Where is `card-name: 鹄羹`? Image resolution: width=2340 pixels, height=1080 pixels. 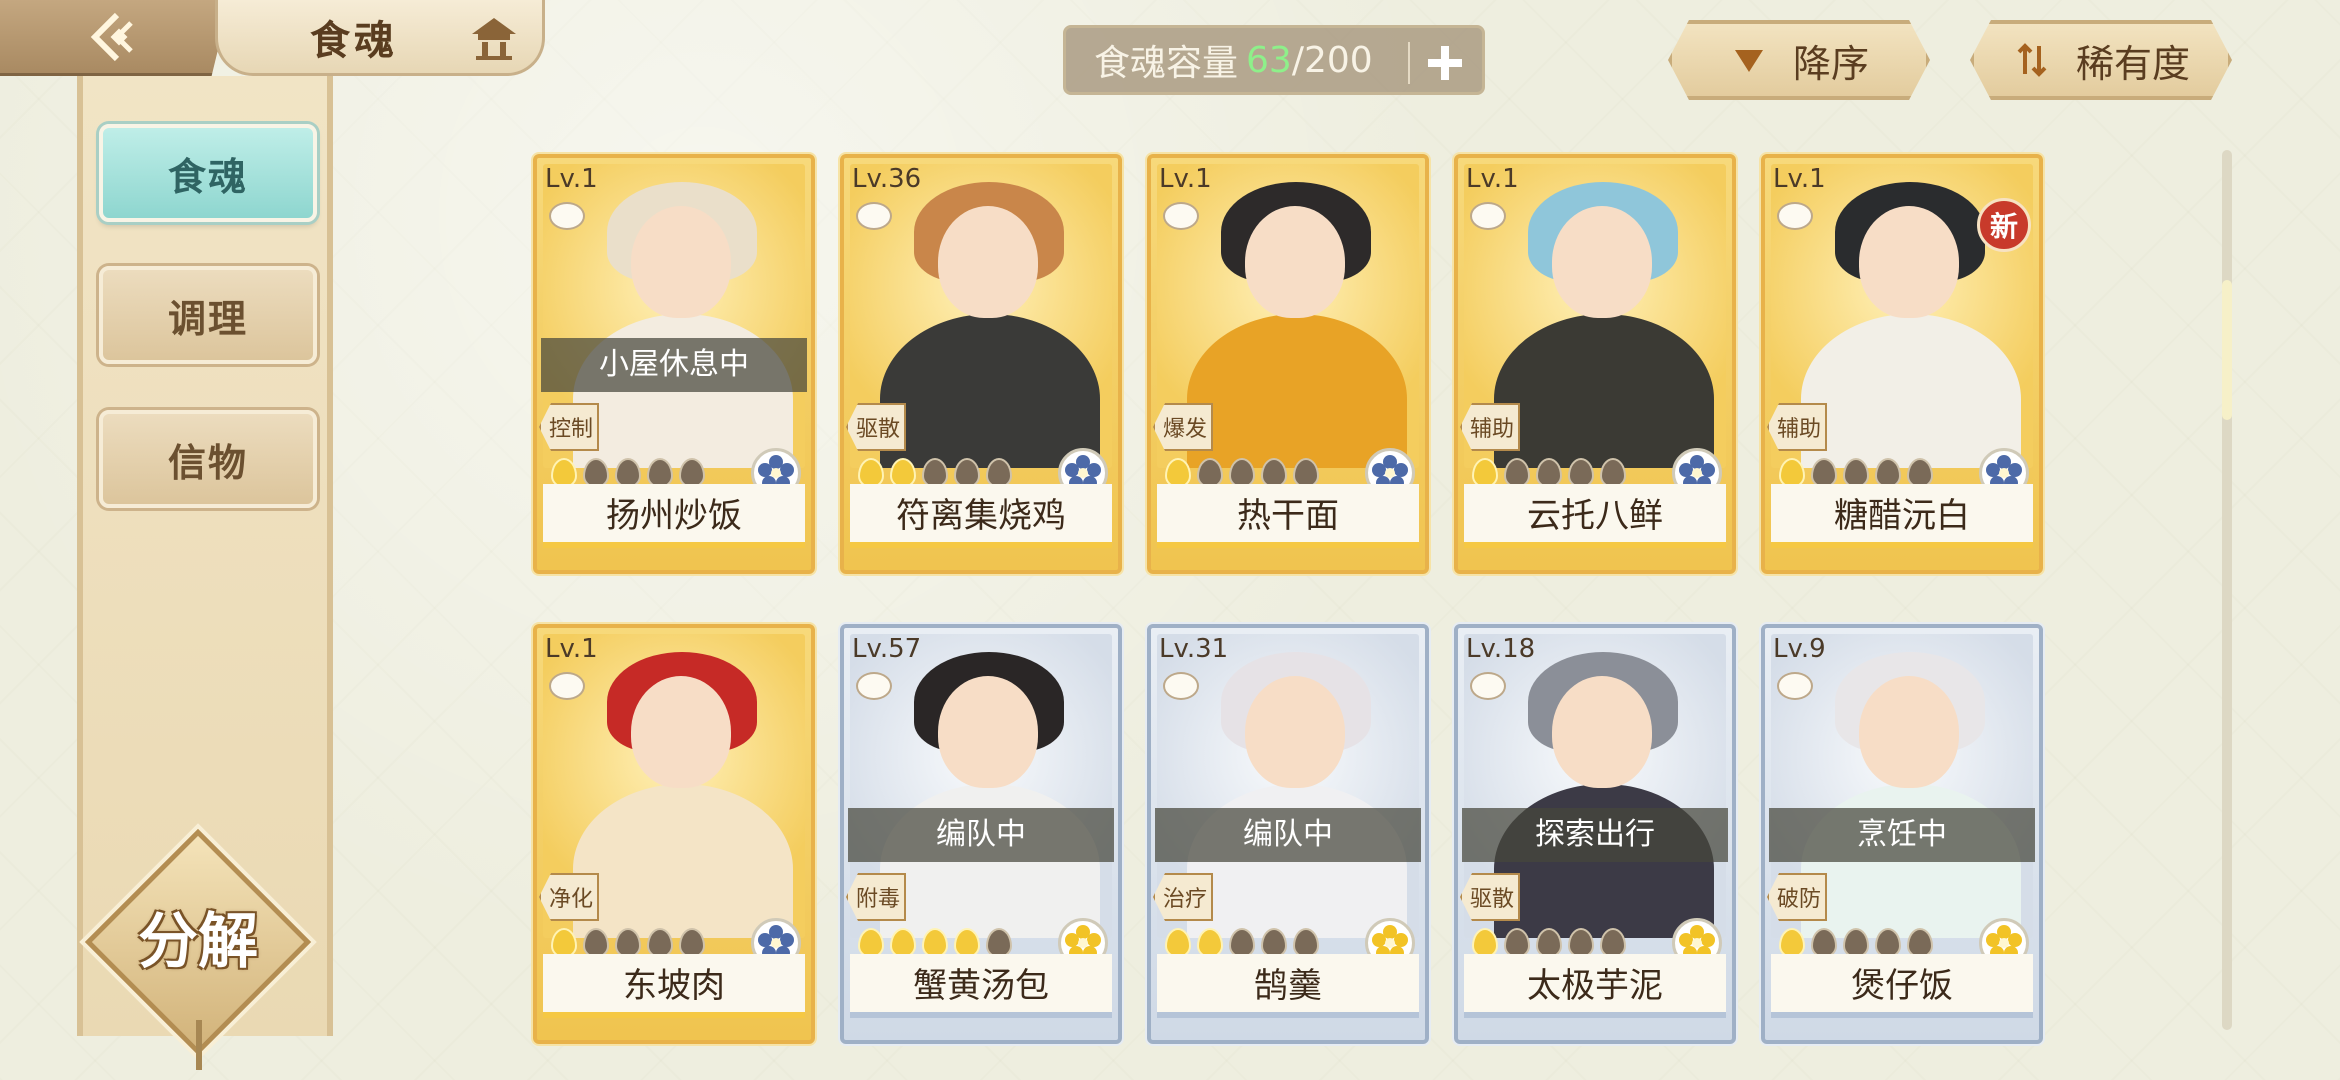
card-name: 鹄羹 is located at coordinates (1288, 986).